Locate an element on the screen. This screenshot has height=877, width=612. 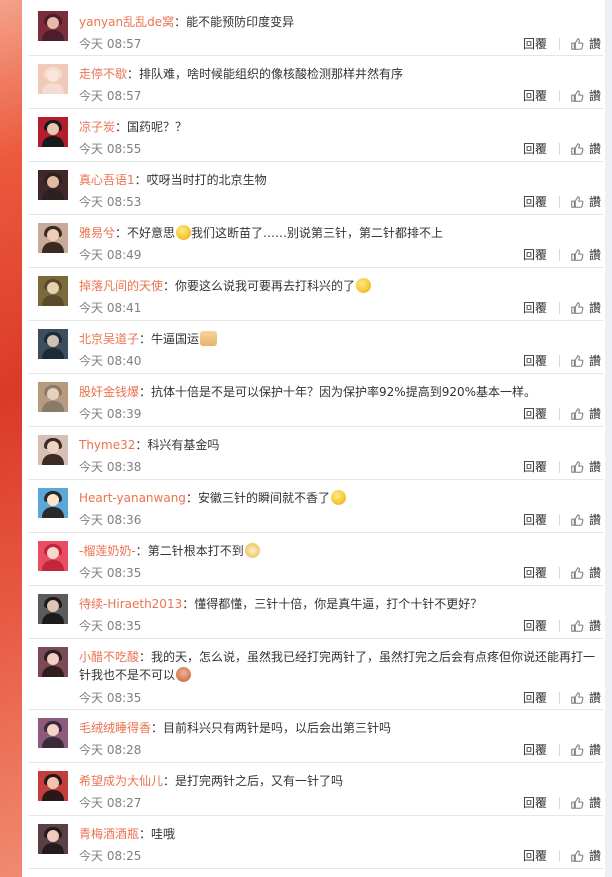
comment-username: 待续-Hiraeth2013 is located at coordinates (130, 604).